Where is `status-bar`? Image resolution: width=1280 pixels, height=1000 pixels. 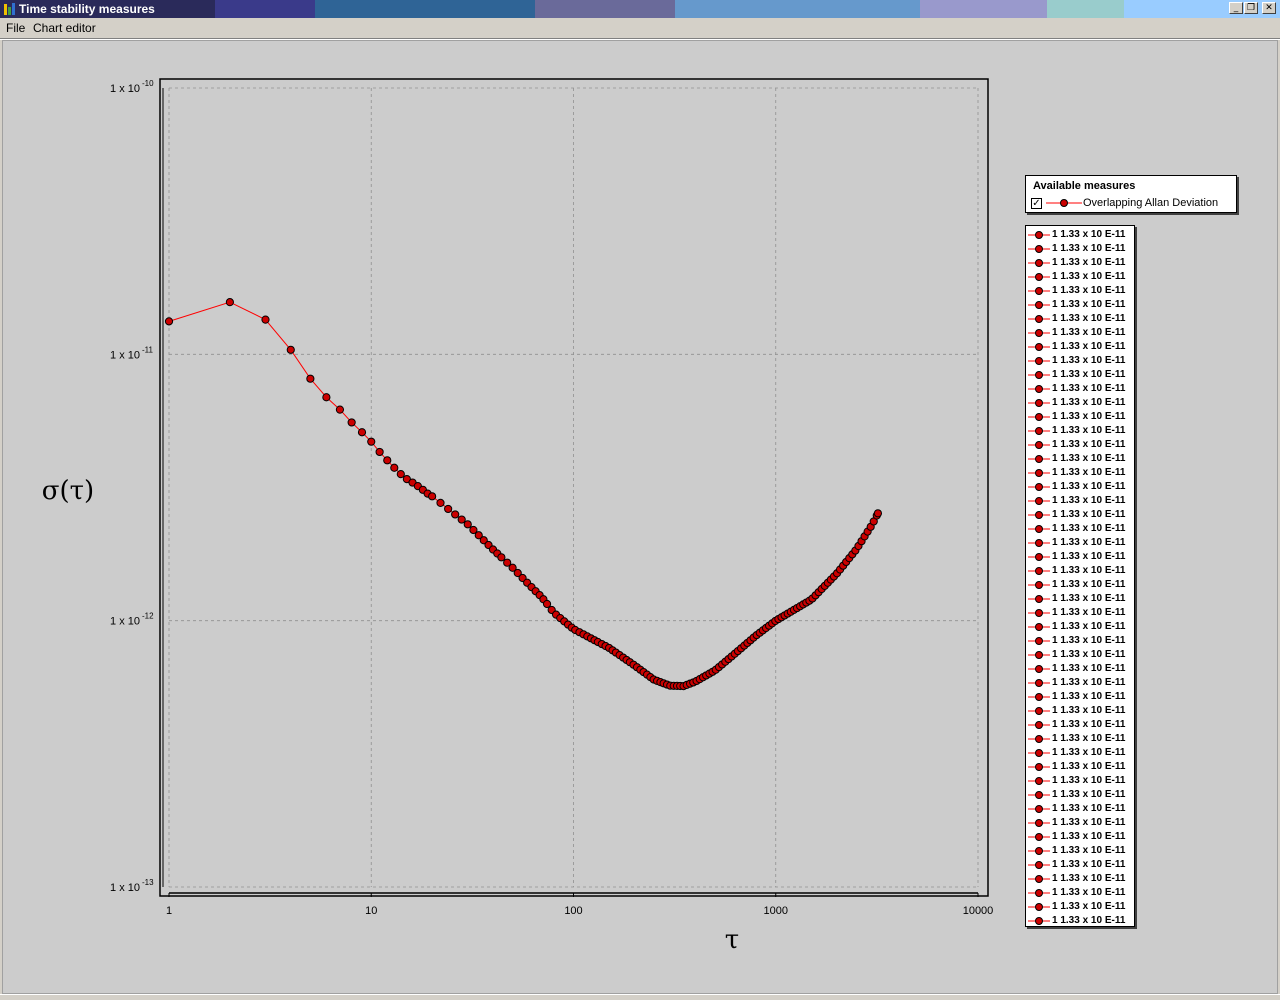
status-bar is located at coordinates (640, 997).